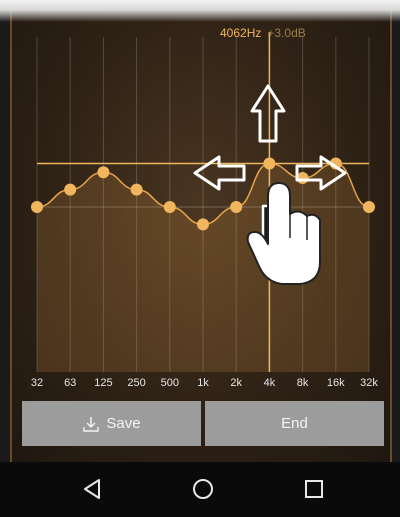 Image resolution: width=400 pixels, height=517 pixels. I want to click on recents-icon, so click(314, 489).